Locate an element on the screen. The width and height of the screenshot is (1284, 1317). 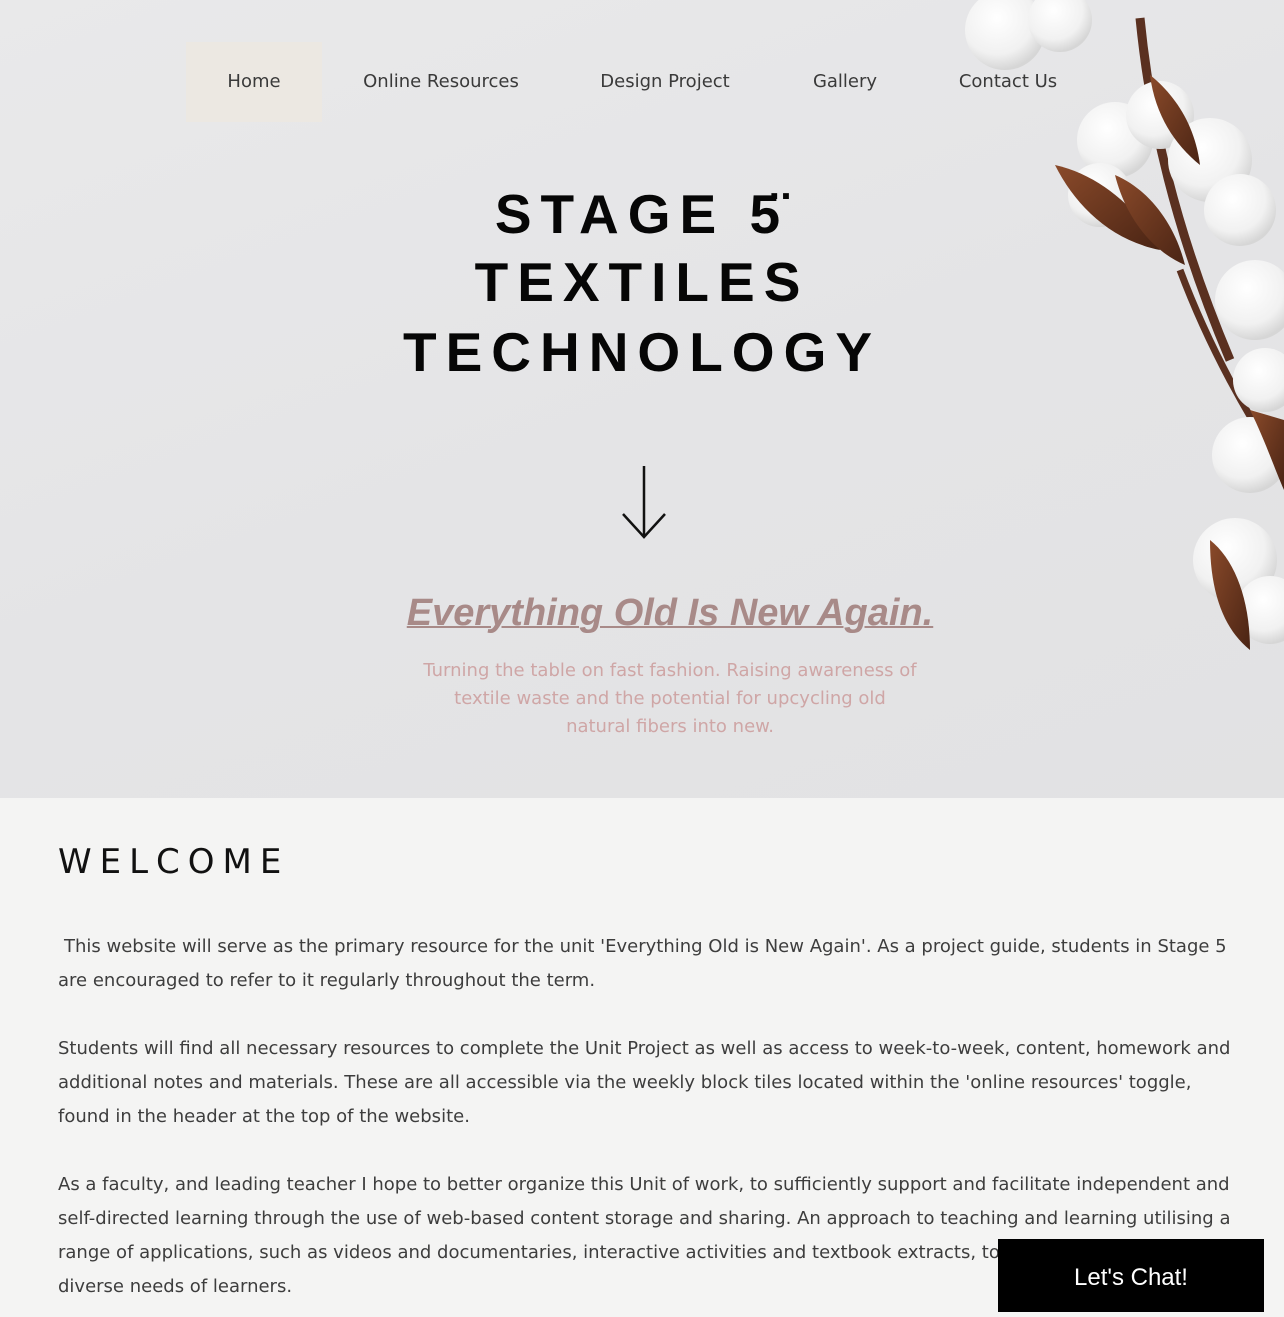
nav-item-design-project: Design Project is located at coordinates (665, 82).